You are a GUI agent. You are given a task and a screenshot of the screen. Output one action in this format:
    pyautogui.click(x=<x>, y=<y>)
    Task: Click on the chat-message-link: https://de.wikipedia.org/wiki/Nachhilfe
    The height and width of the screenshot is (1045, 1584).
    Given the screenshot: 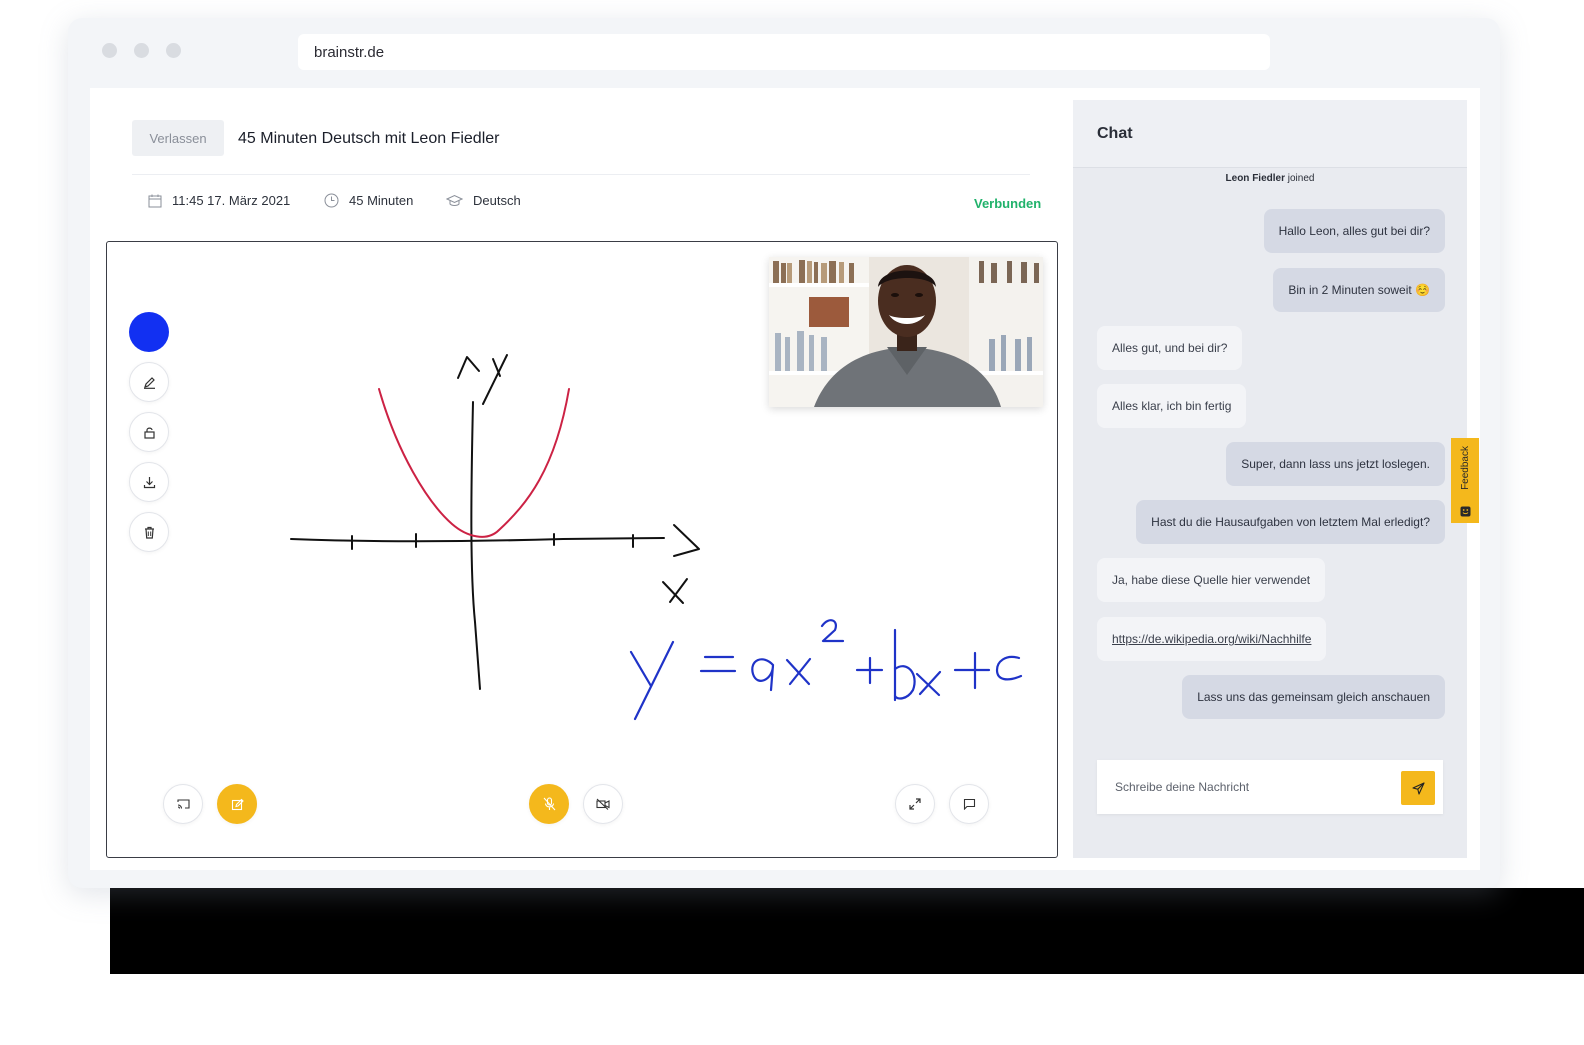 What is the action you would take?
    pyautogui.click(x=1212, y=639)
    